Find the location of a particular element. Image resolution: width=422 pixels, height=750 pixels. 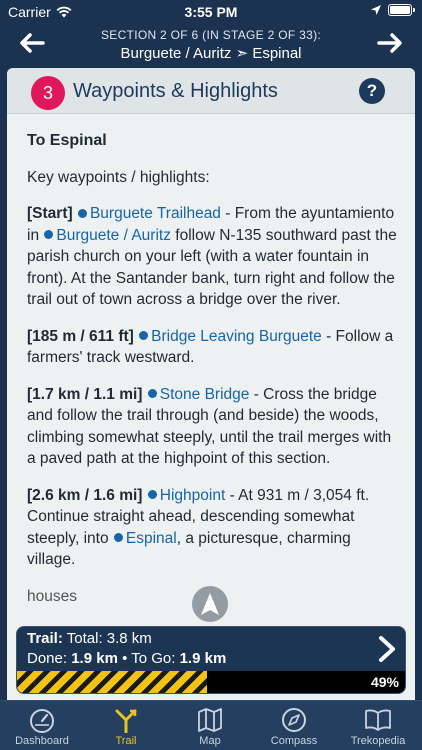

trail-label: Trail: is located at coordinates (45, 638).